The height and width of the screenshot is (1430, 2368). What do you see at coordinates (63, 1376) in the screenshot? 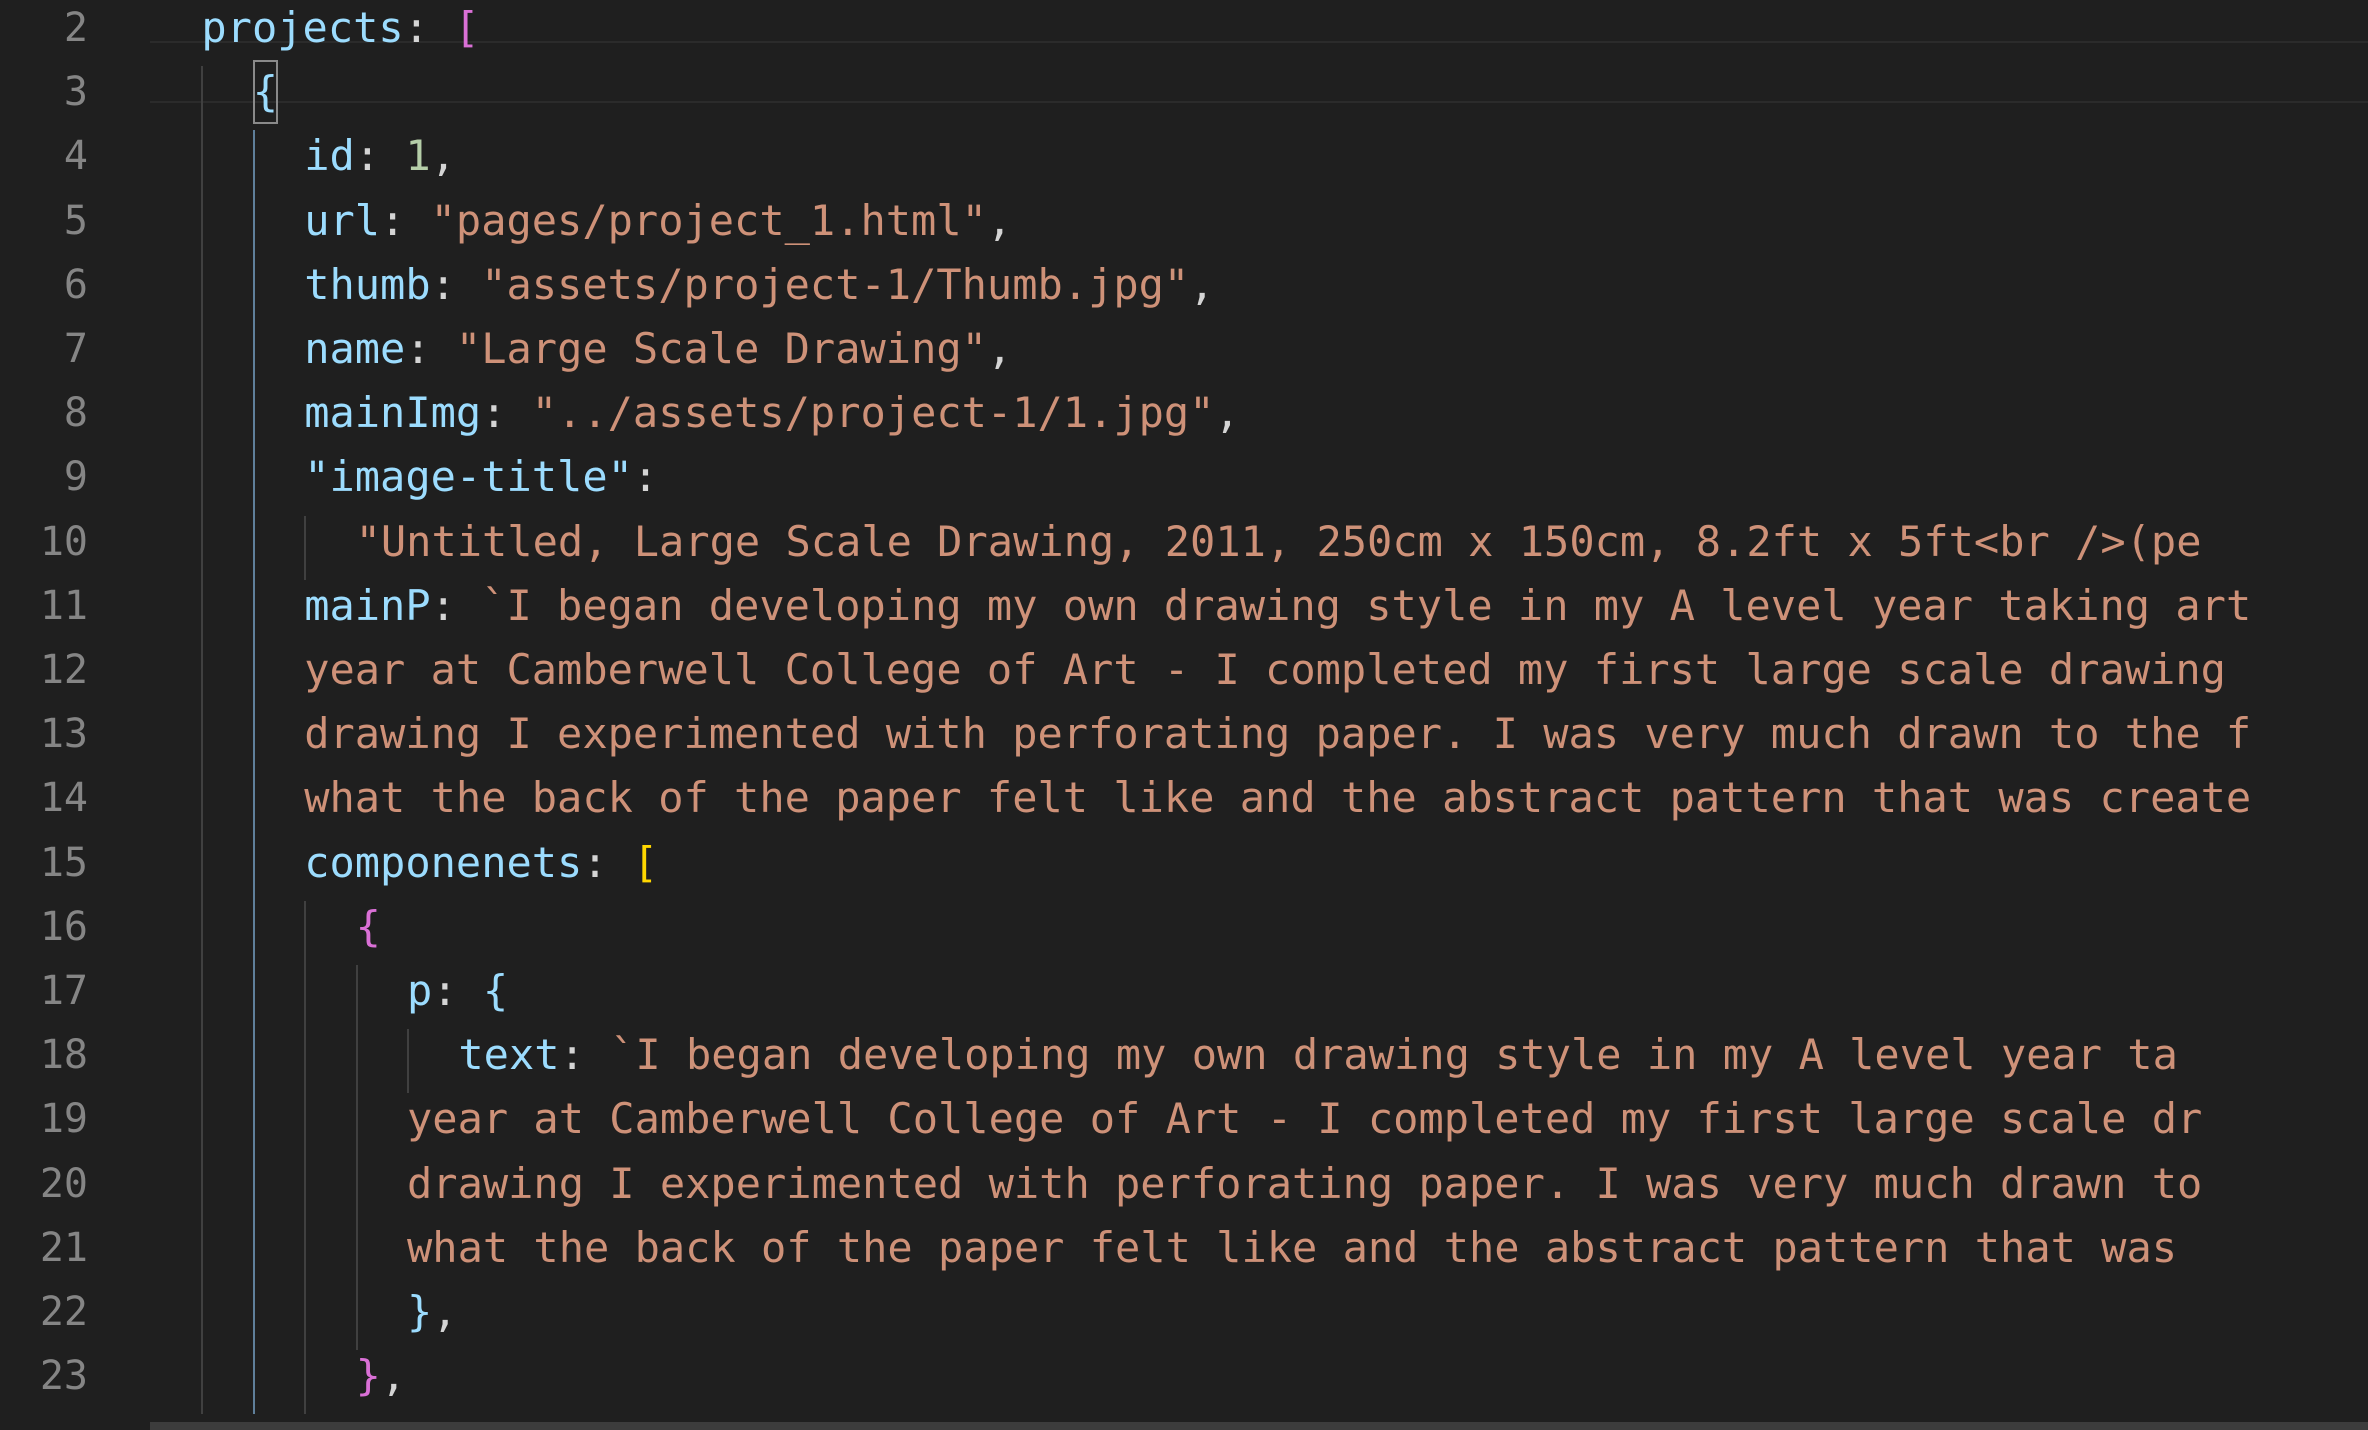
I see `line-number: 23` at bounding box center [63, 1376].